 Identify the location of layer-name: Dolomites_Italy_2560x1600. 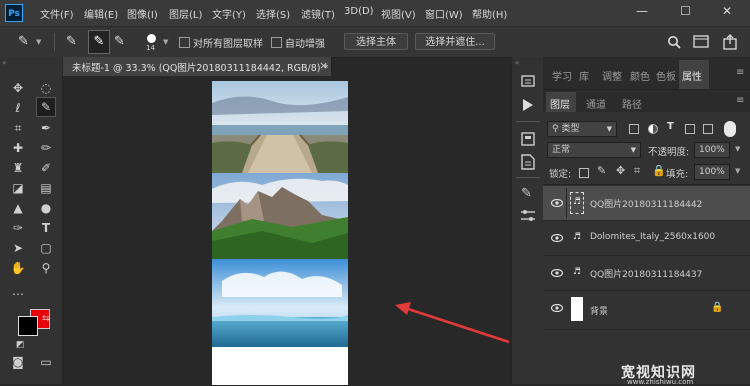
(652, 237).